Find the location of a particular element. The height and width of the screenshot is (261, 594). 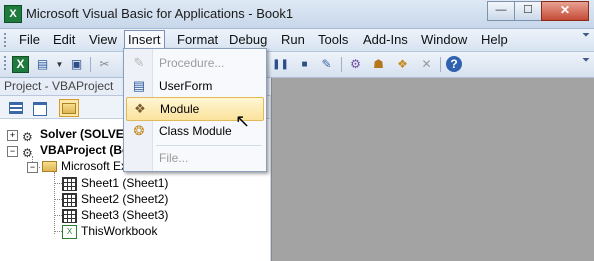

close-button: ✕ is located at coordinates (565, 11).